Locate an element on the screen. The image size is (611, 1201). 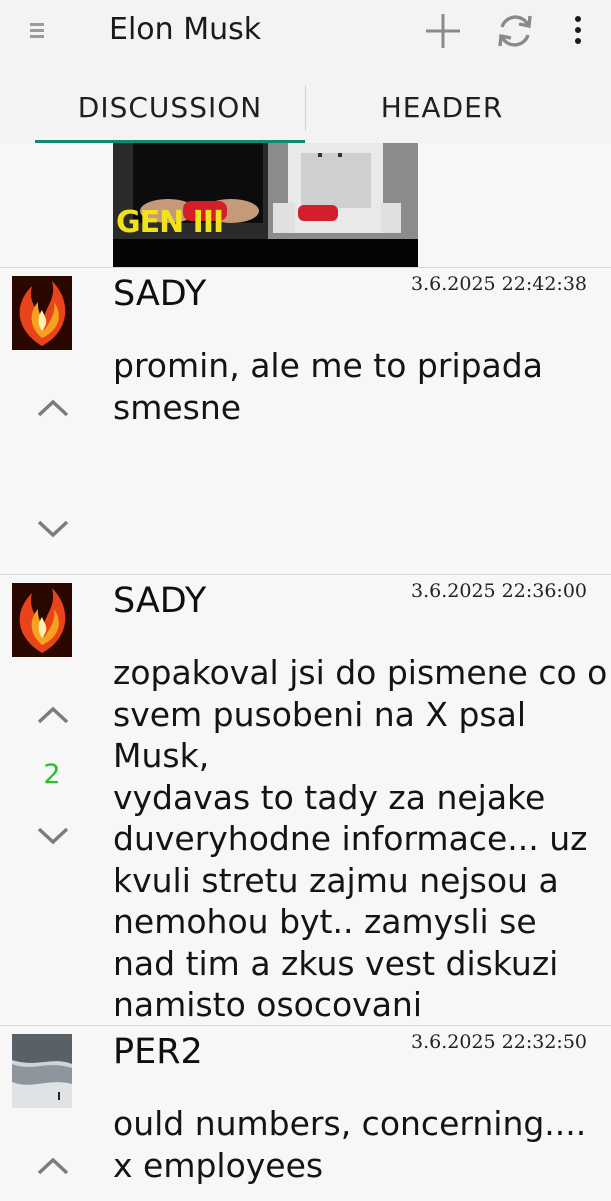
tab-header: HEADER is located at coordinates (442, 111).